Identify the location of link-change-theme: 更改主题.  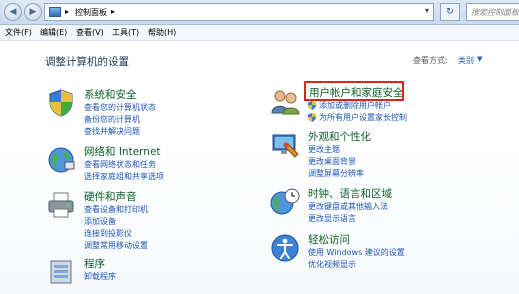
(324, 149).